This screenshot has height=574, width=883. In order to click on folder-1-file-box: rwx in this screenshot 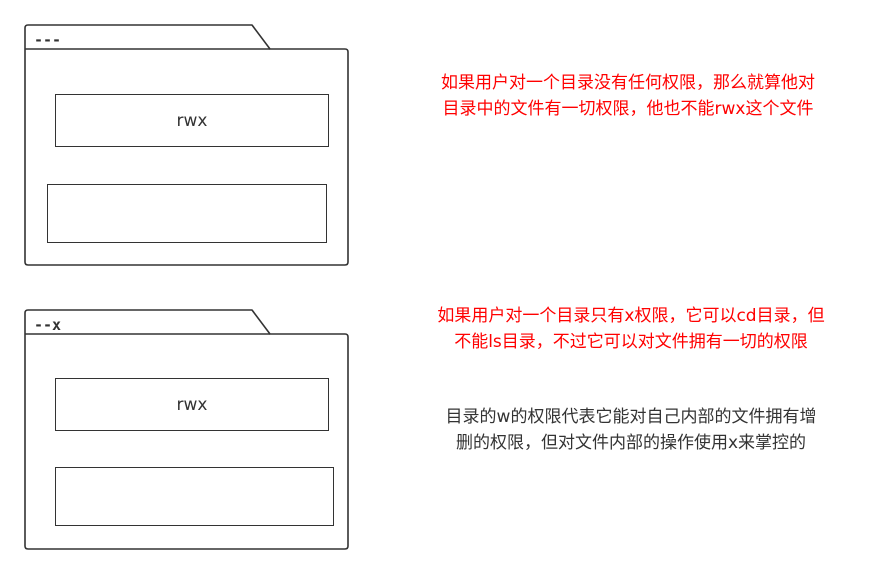, I will do `click(192, 120)`.